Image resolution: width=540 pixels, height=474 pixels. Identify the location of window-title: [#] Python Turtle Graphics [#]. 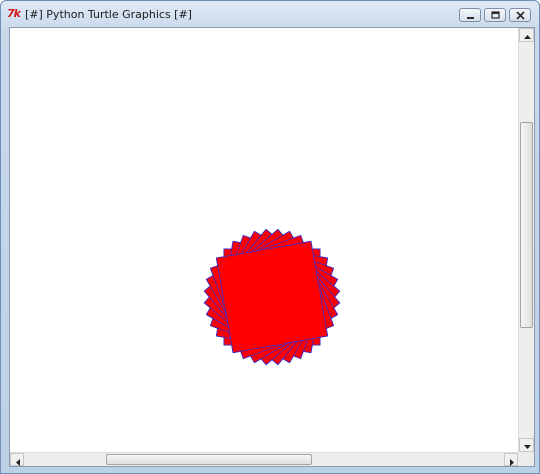
(108, 14).